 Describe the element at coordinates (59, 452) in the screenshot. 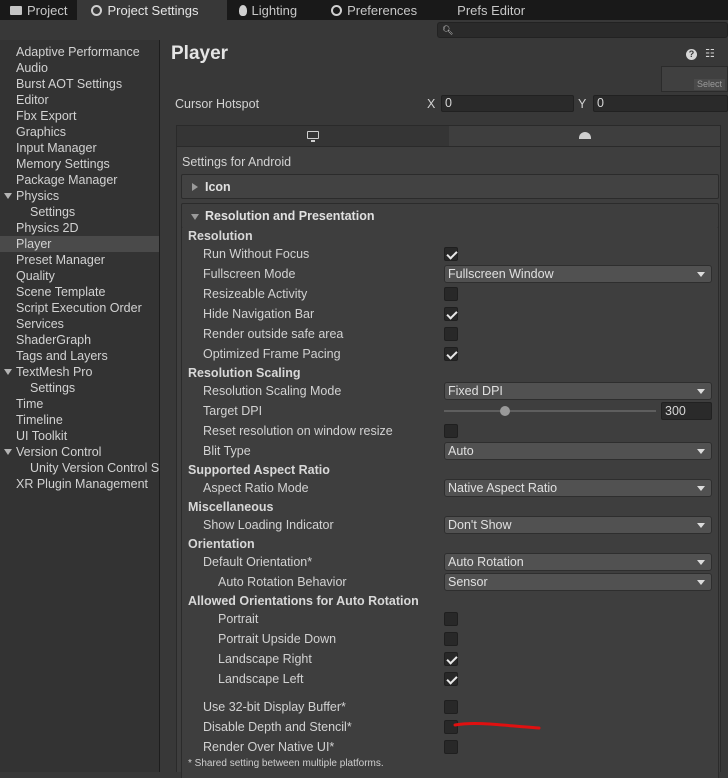

I see `sidebar-item-label: Version Control` at that location.